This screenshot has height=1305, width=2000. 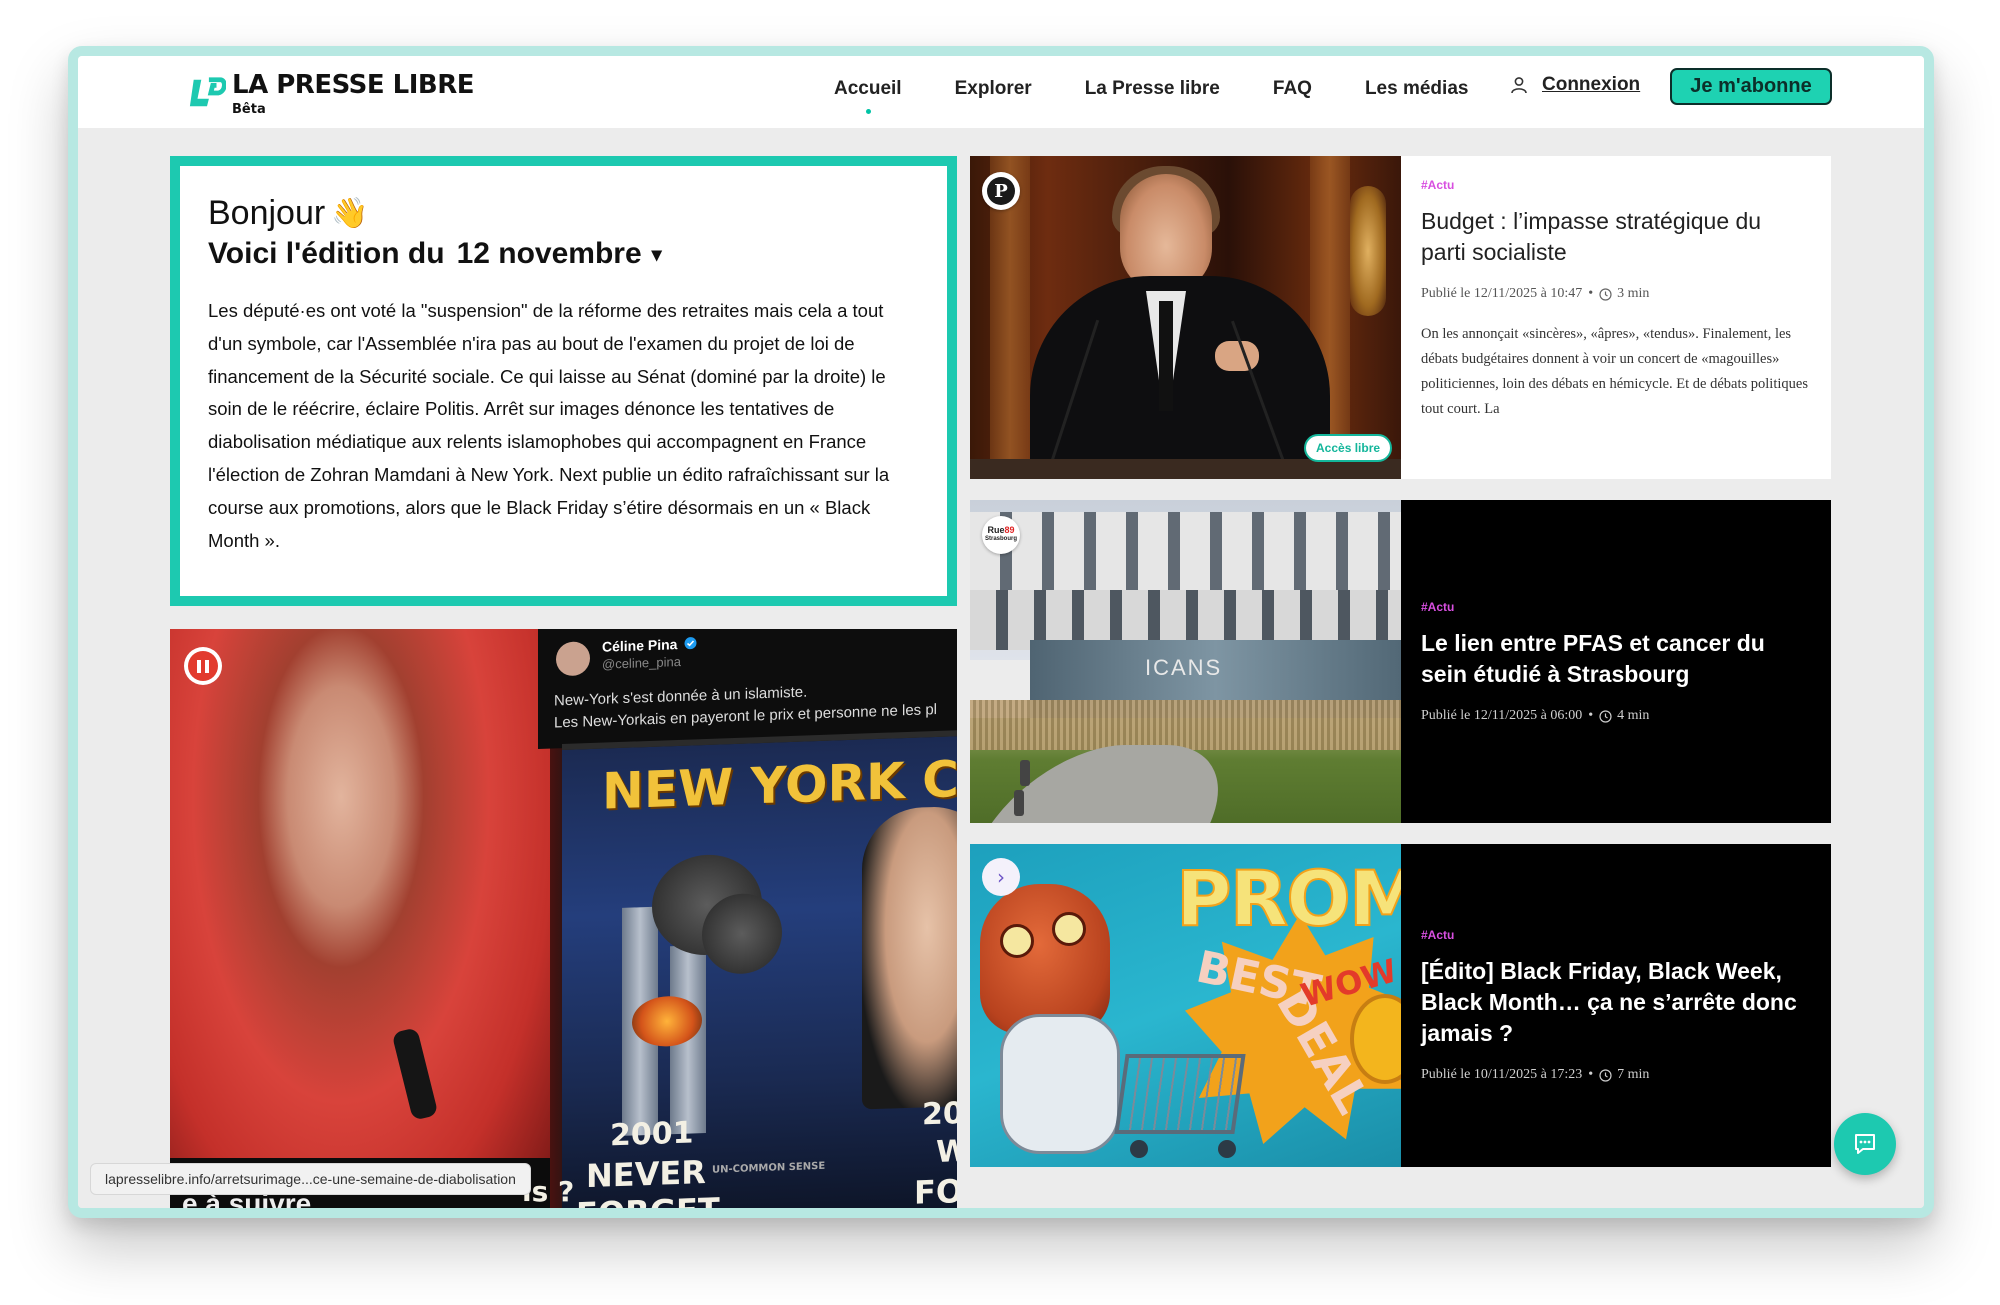 What do you see at coordinates (742, 934) in the screenshot?
I see `smoke-shape` at bounding box center [742, 934].